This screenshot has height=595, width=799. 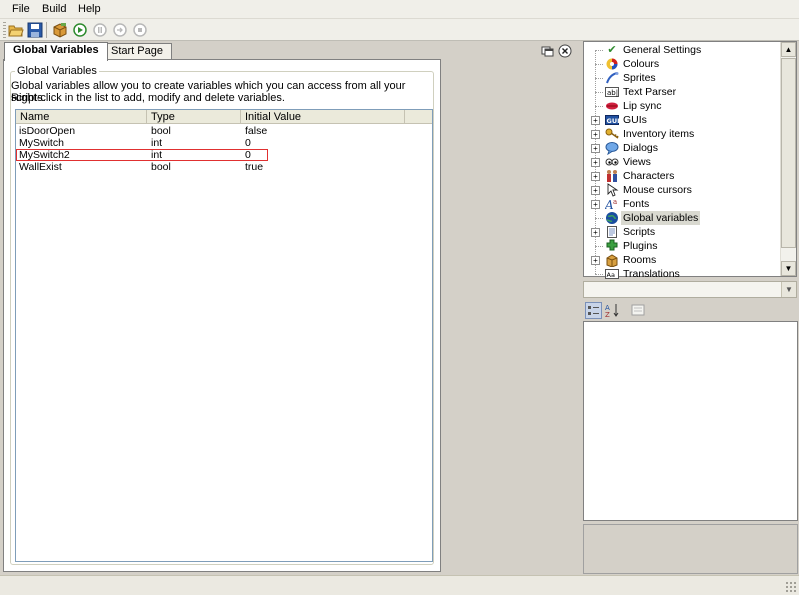 What do you see at coordinates (682, 120) in the screenshot?
I see `tree-item-guis: + GUI GUIs` at bounding box center [682, 120].